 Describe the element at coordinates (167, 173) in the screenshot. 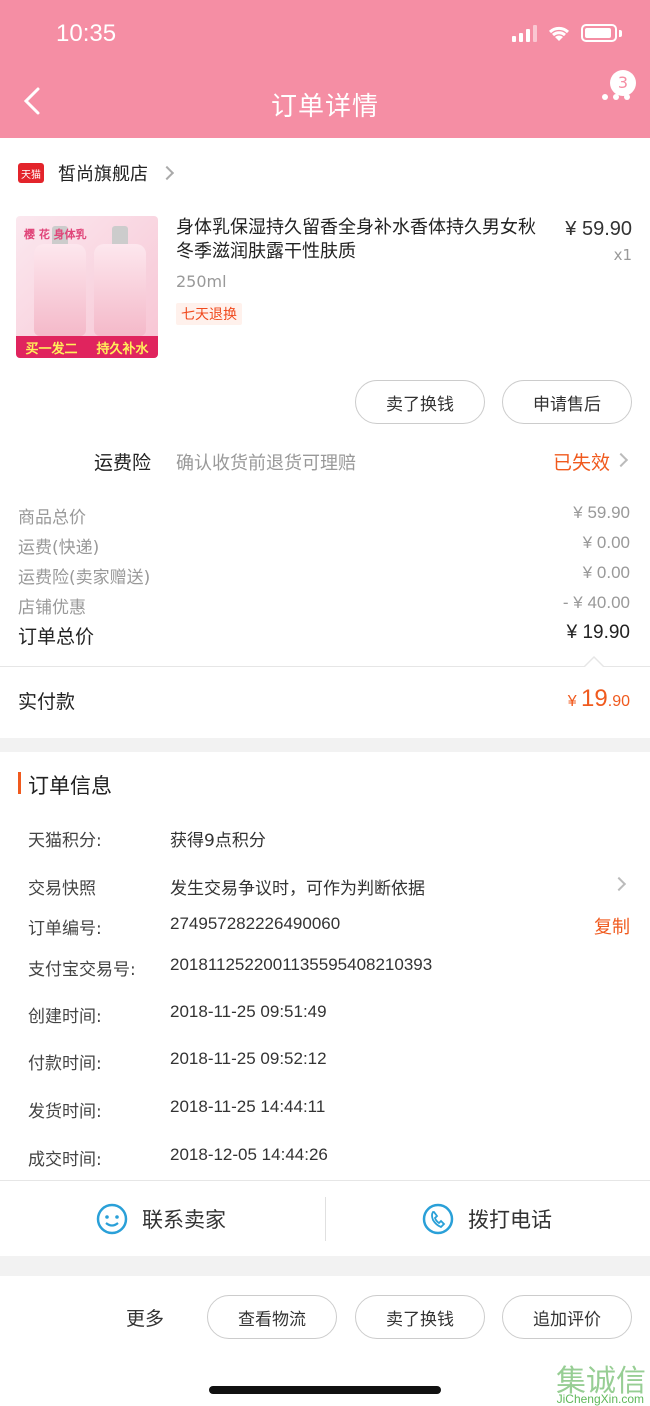

I see `chevron-right-icon` at that location.